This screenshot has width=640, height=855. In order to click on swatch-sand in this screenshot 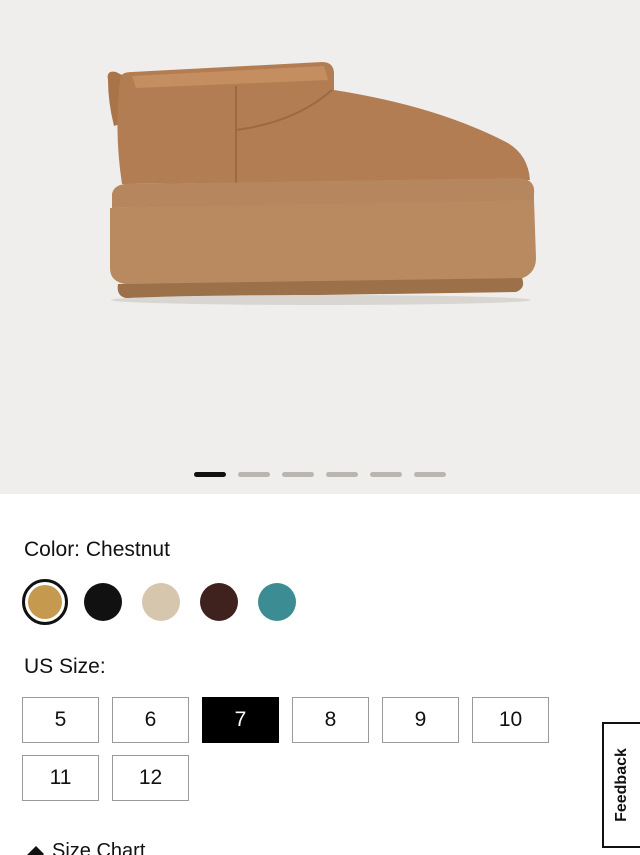, I will do `click(161, 602)`.